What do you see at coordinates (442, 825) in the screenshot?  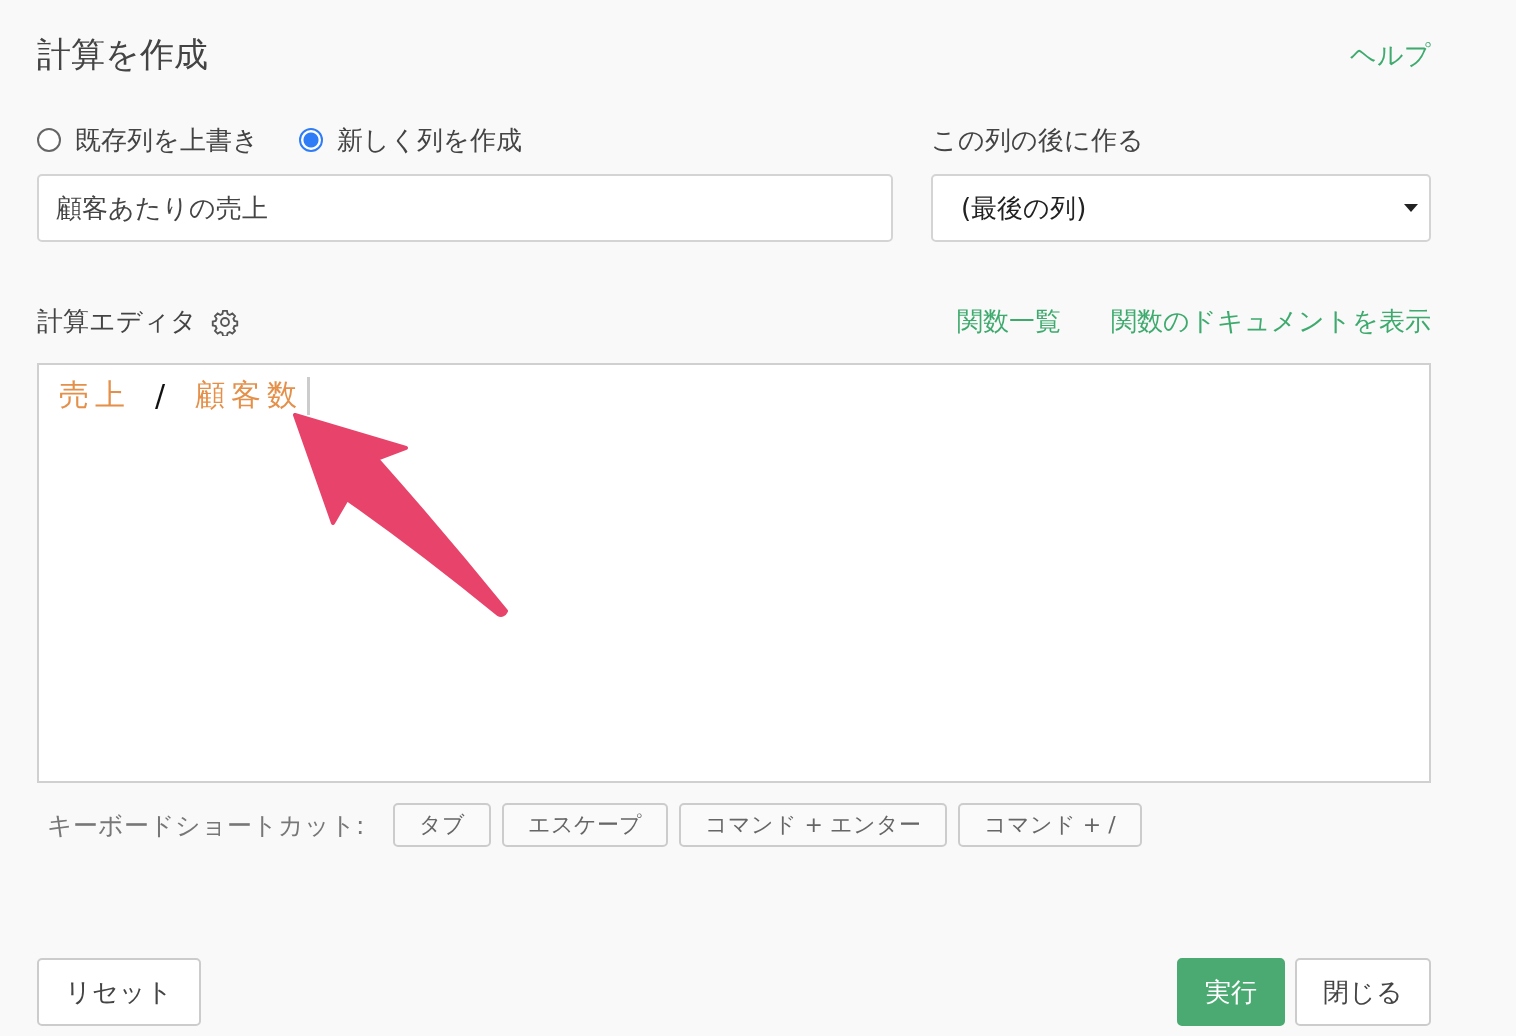 I see `shortcut-key: タブ` at bounding box center [442, 825].